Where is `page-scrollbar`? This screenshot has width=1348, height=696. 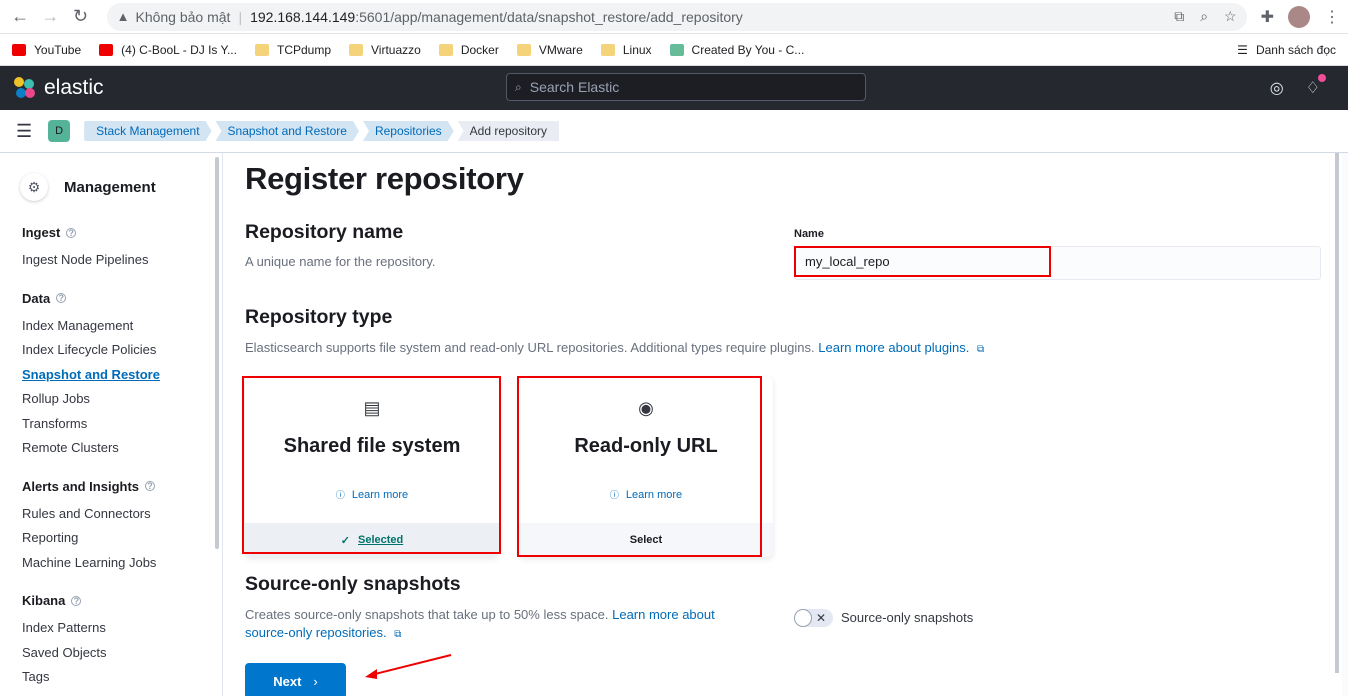 page-scrollbar is located at coordinates (1337, 413).